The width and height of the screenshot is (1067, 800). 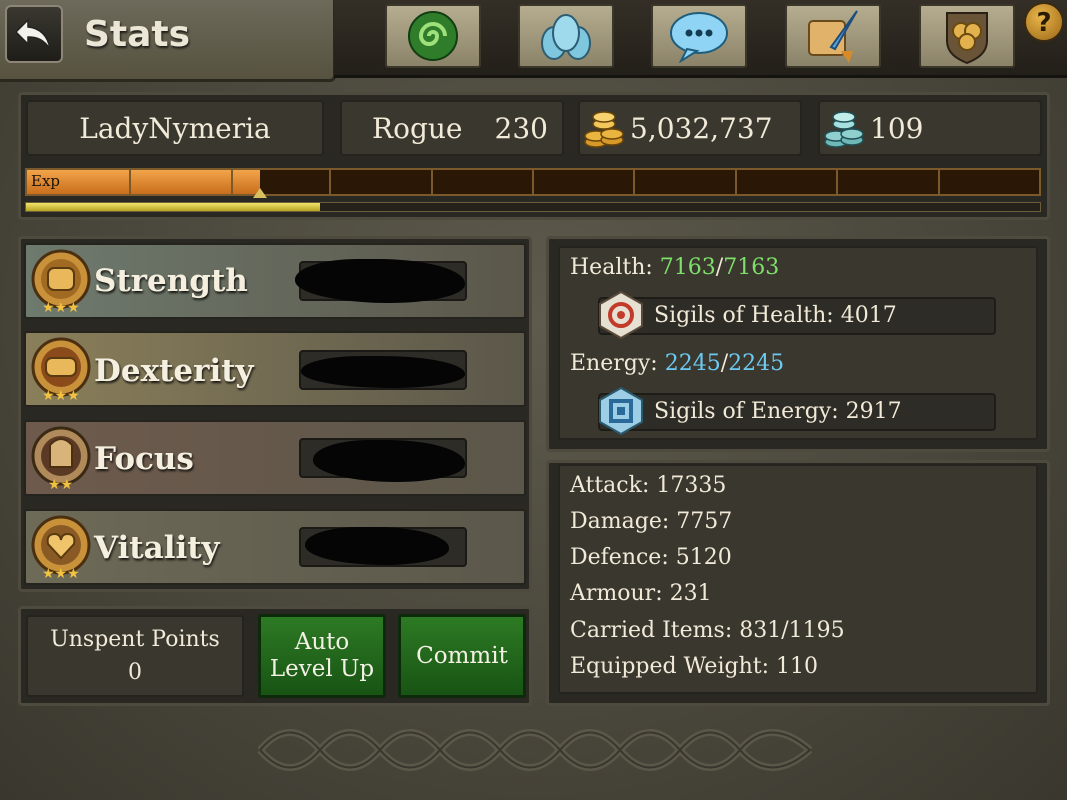 I want to click on focus-helmet-icon: ★★, so click(x=61, y=458).